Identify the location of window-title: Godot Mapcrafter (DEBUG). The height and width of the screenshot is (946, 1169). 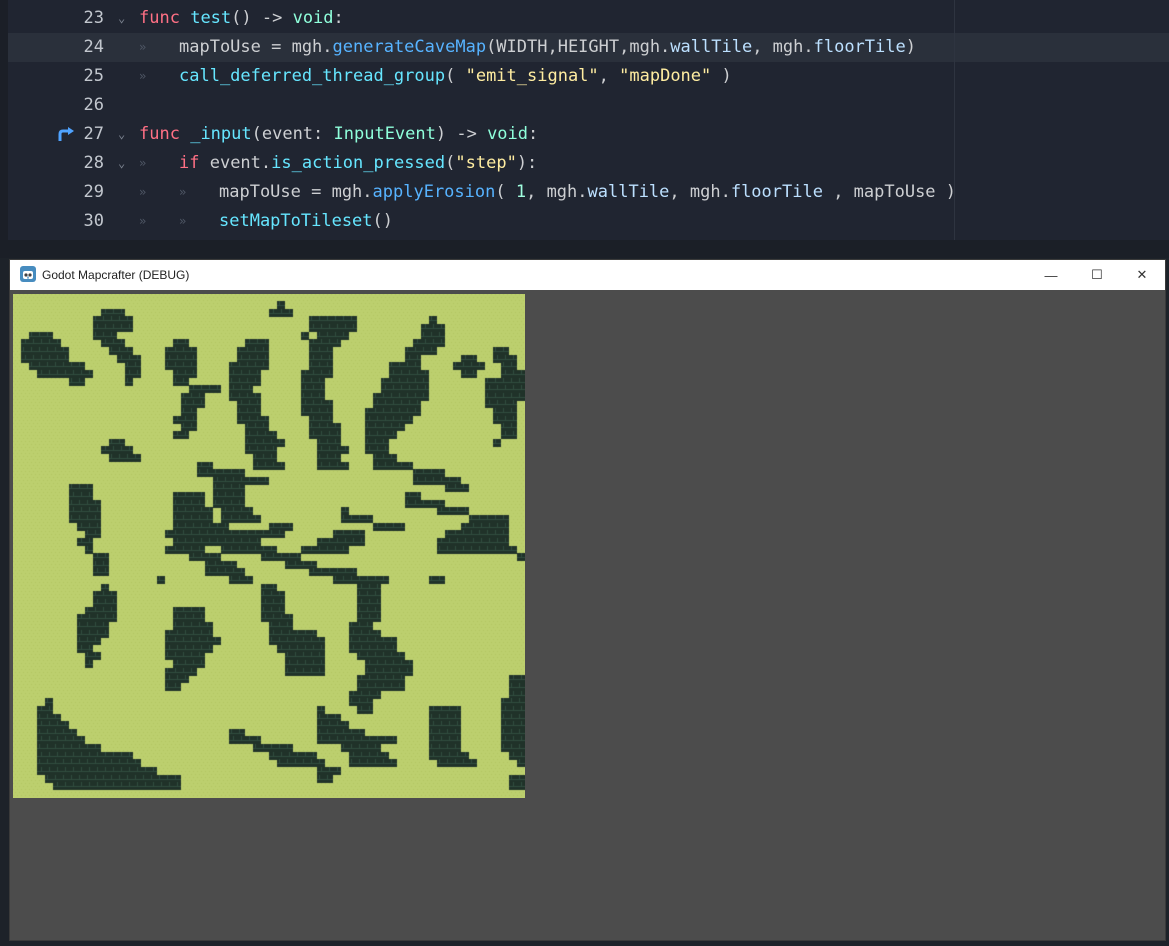
(116, 275).